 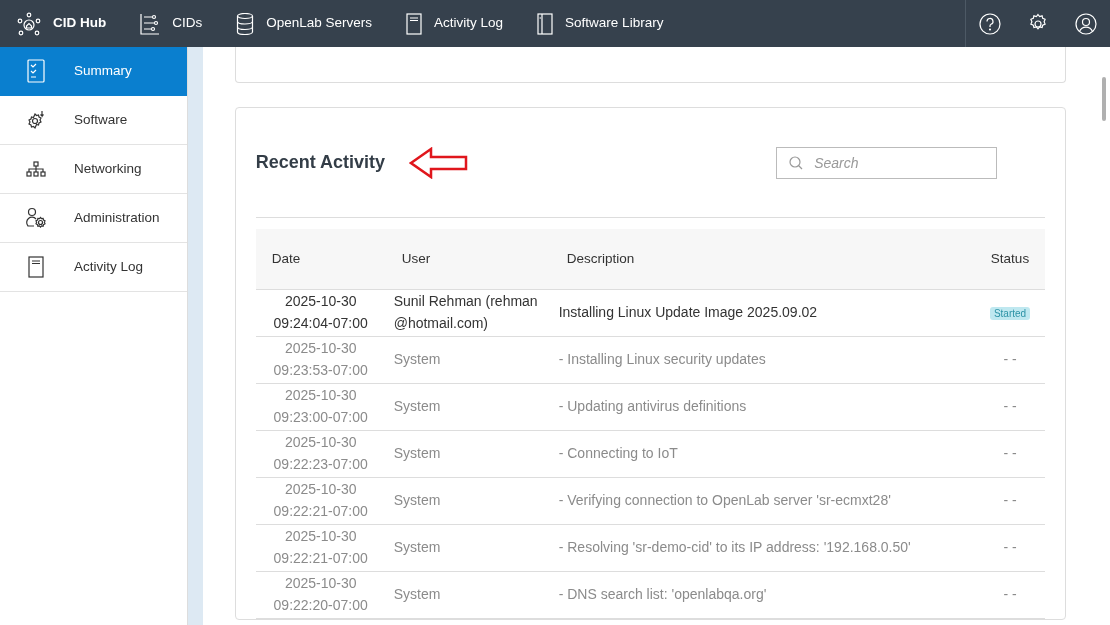 I want to click on description-cell: - Installing Linux security updates, so click(x=762, y=359).